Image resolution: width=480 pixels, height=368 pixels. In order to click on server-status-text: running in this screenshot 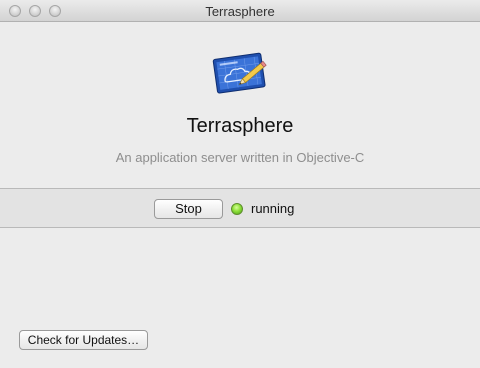, I will do `click(273, 208)`.